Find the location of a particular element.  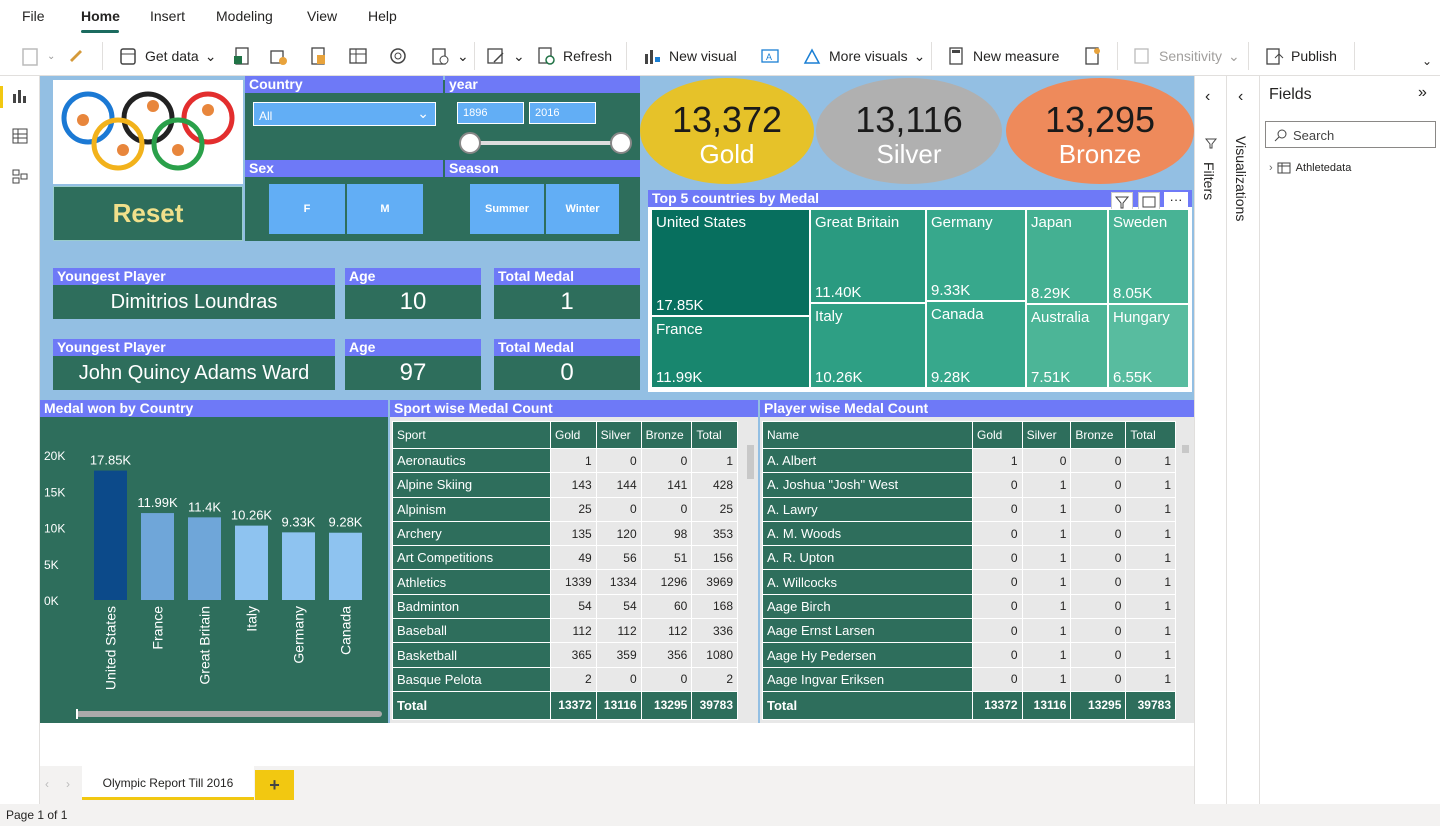

menu-modeling: Modeling is located at coordinates (244, 16).